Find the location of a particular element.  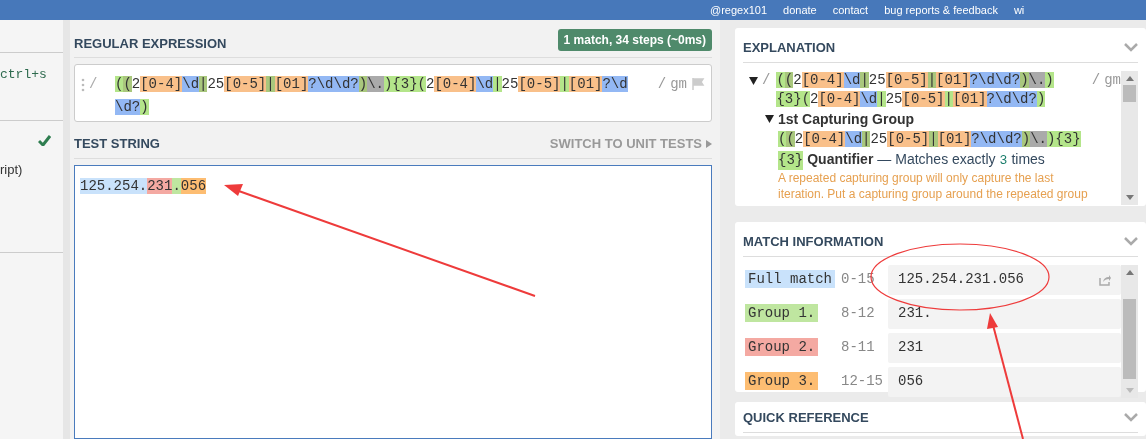

match-value-text: 231. is located at coordinates (915, 313).